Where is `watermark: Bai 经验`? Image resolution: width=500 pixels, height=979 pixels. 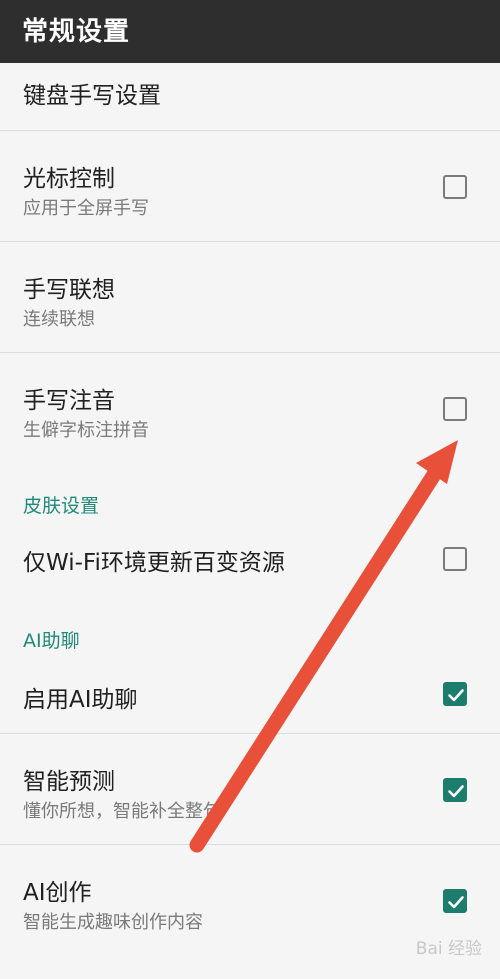 watermark: Bai 经验 is located at coordinates (448, 949).